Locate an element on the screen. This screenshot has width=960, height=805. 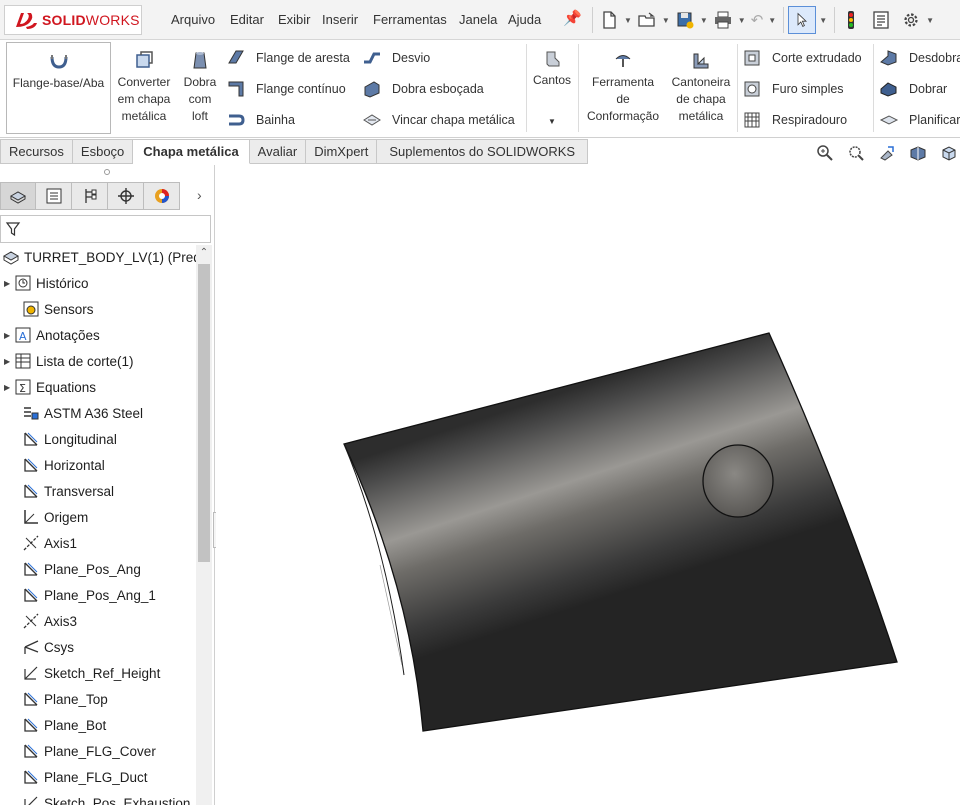
menu-ajuda: Ajuda is located at coordinates (524, 19).